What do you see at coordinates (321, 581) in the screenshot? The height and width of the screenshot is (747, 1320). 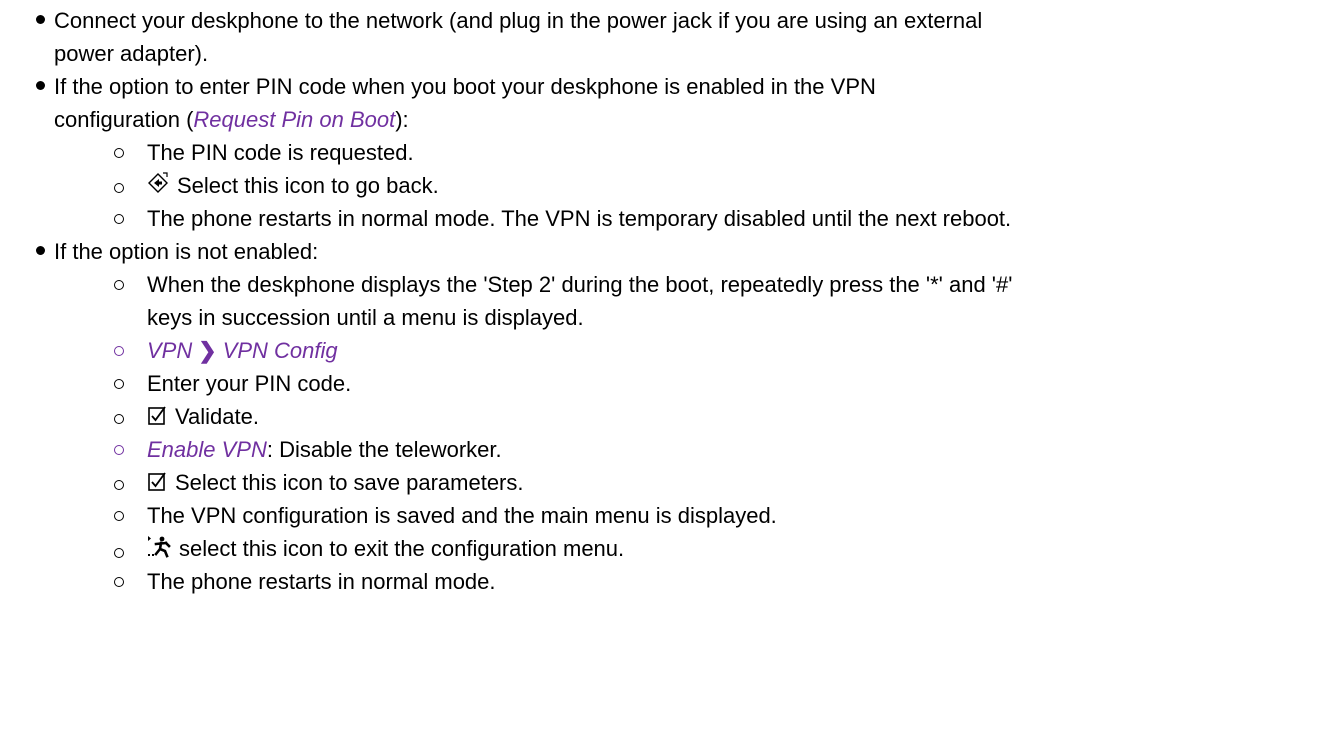 I see `sub-item-text: The phone restarts in normal mode.` at bounding box center [321, 581].